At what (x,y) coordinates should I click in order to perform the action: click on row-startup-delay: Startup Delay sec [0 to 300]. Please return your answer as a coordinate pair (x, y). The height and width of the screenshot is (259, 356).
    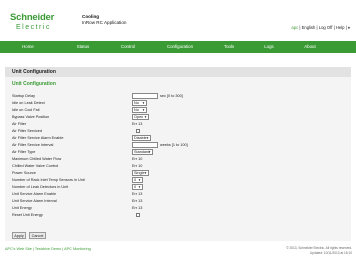
    Looking at the image, I should click on (162, 96).